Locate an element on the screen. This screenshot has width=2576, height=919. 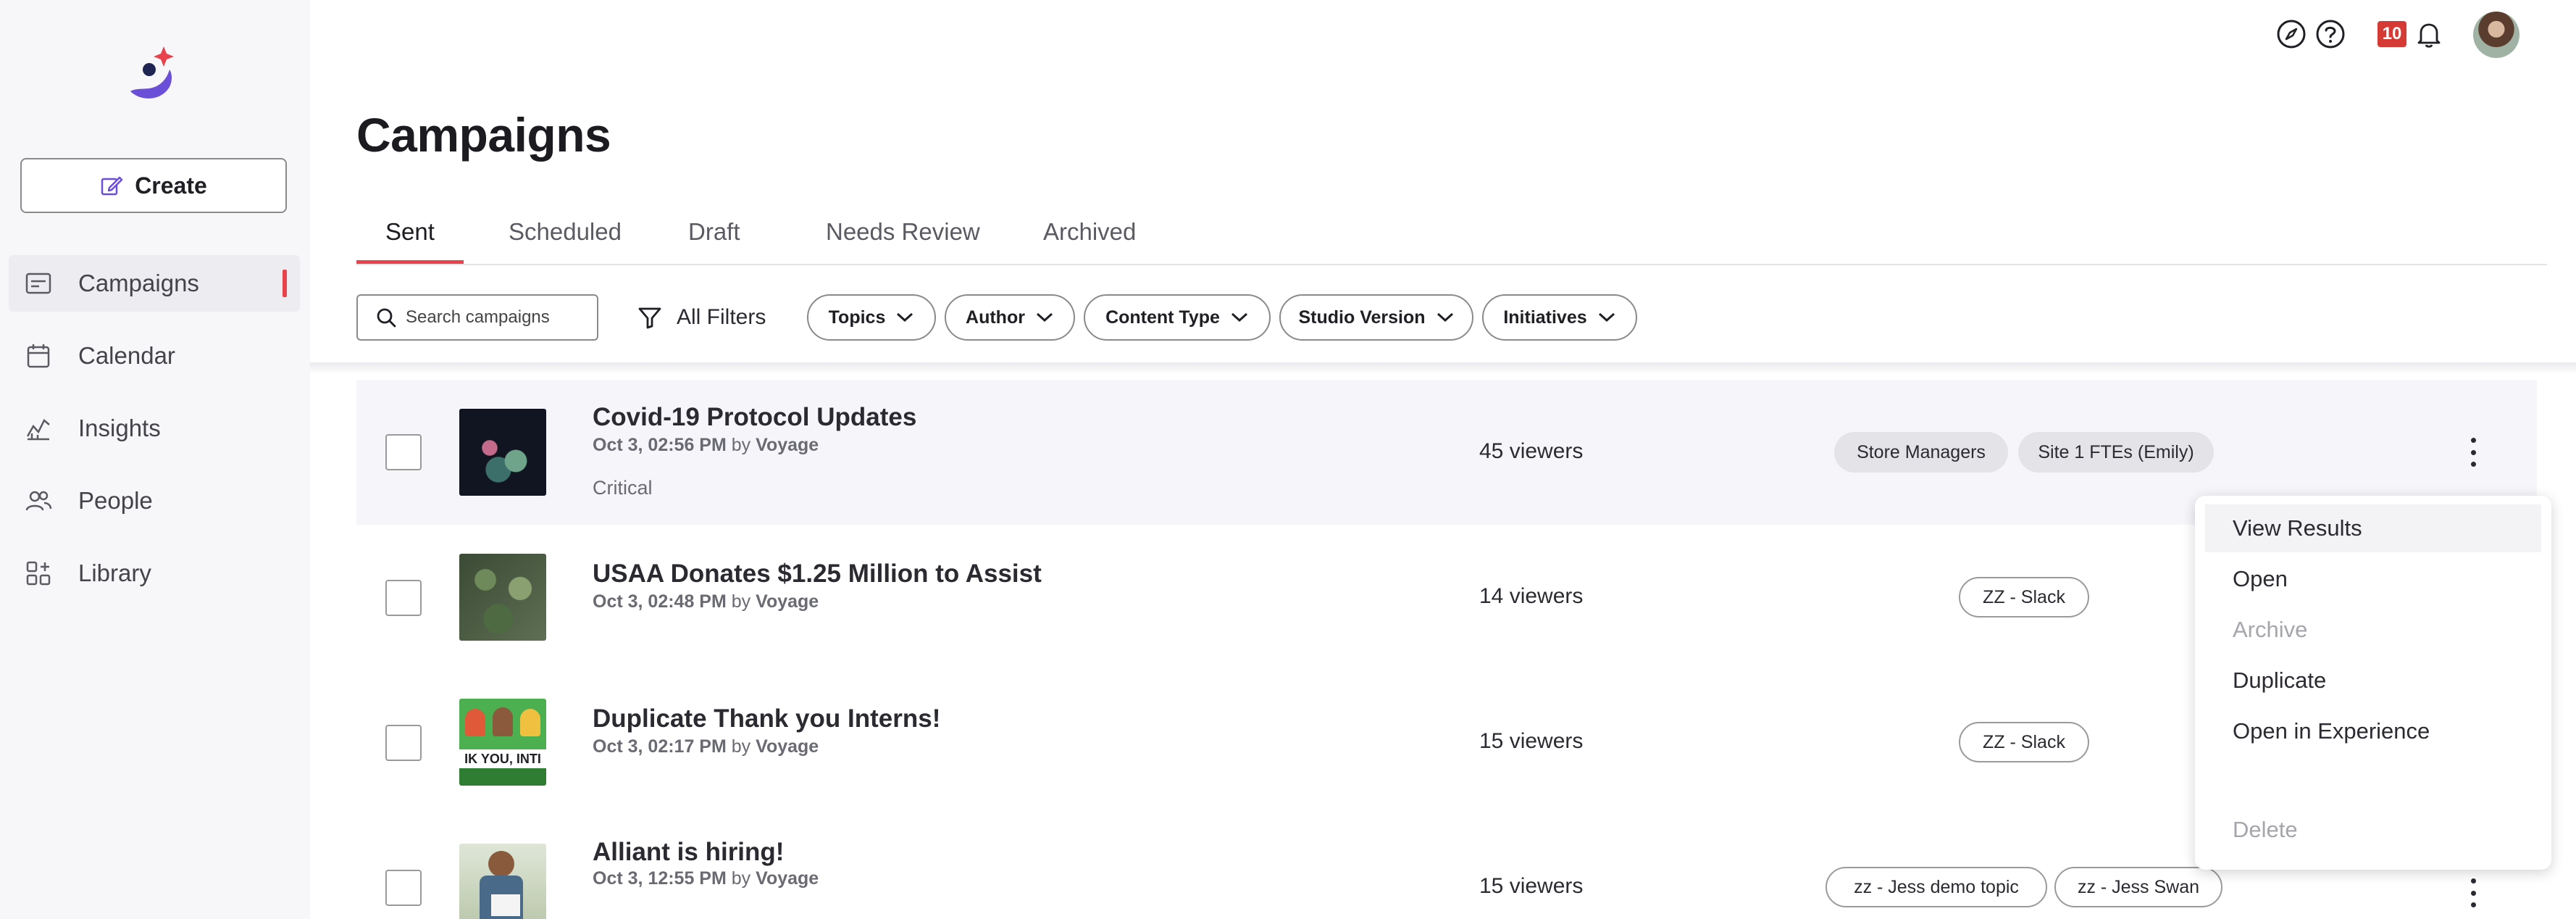
sidebar-item-label: Calendar is located at coordinates (127, 355).